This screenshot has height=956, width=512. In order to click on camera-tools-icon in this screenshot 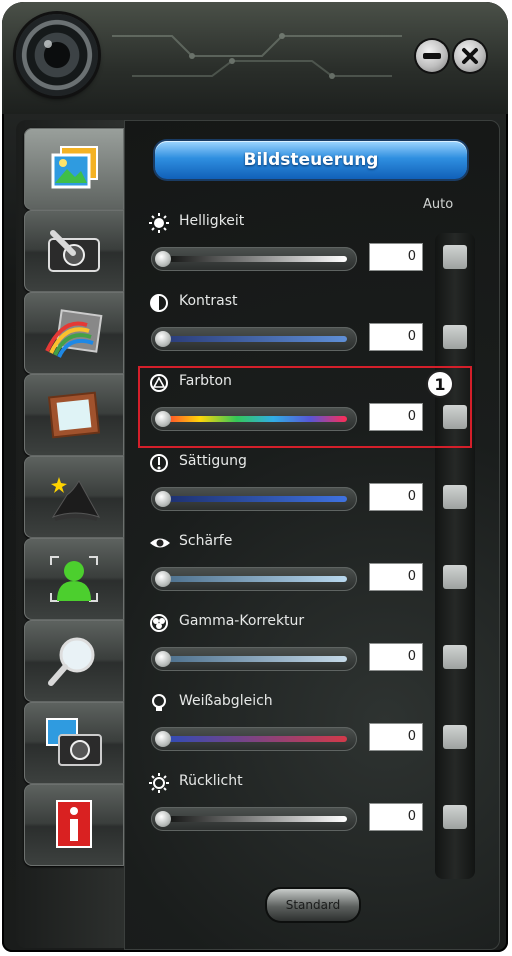, I will do `click(74, 251)`.